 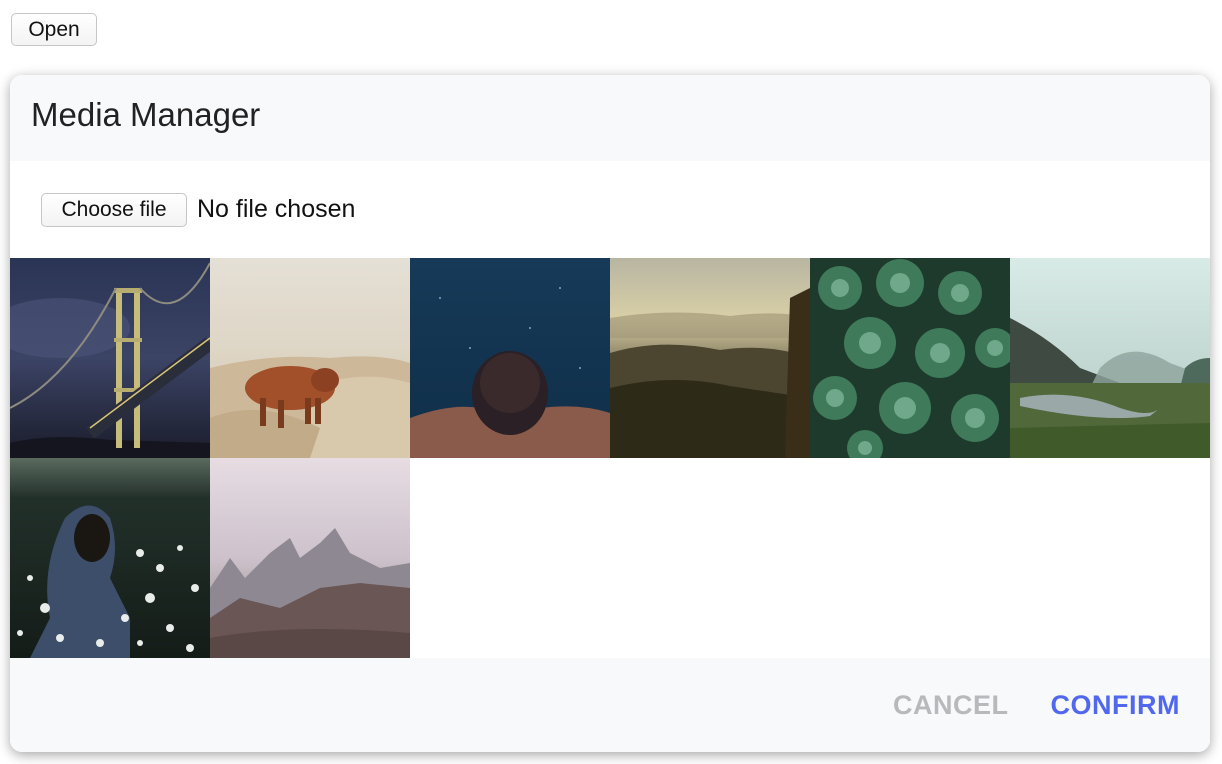 What do you see at coordinates (54, 29) in the screenshot?
I see `open-button: Open` at bounding box center [54, 29].